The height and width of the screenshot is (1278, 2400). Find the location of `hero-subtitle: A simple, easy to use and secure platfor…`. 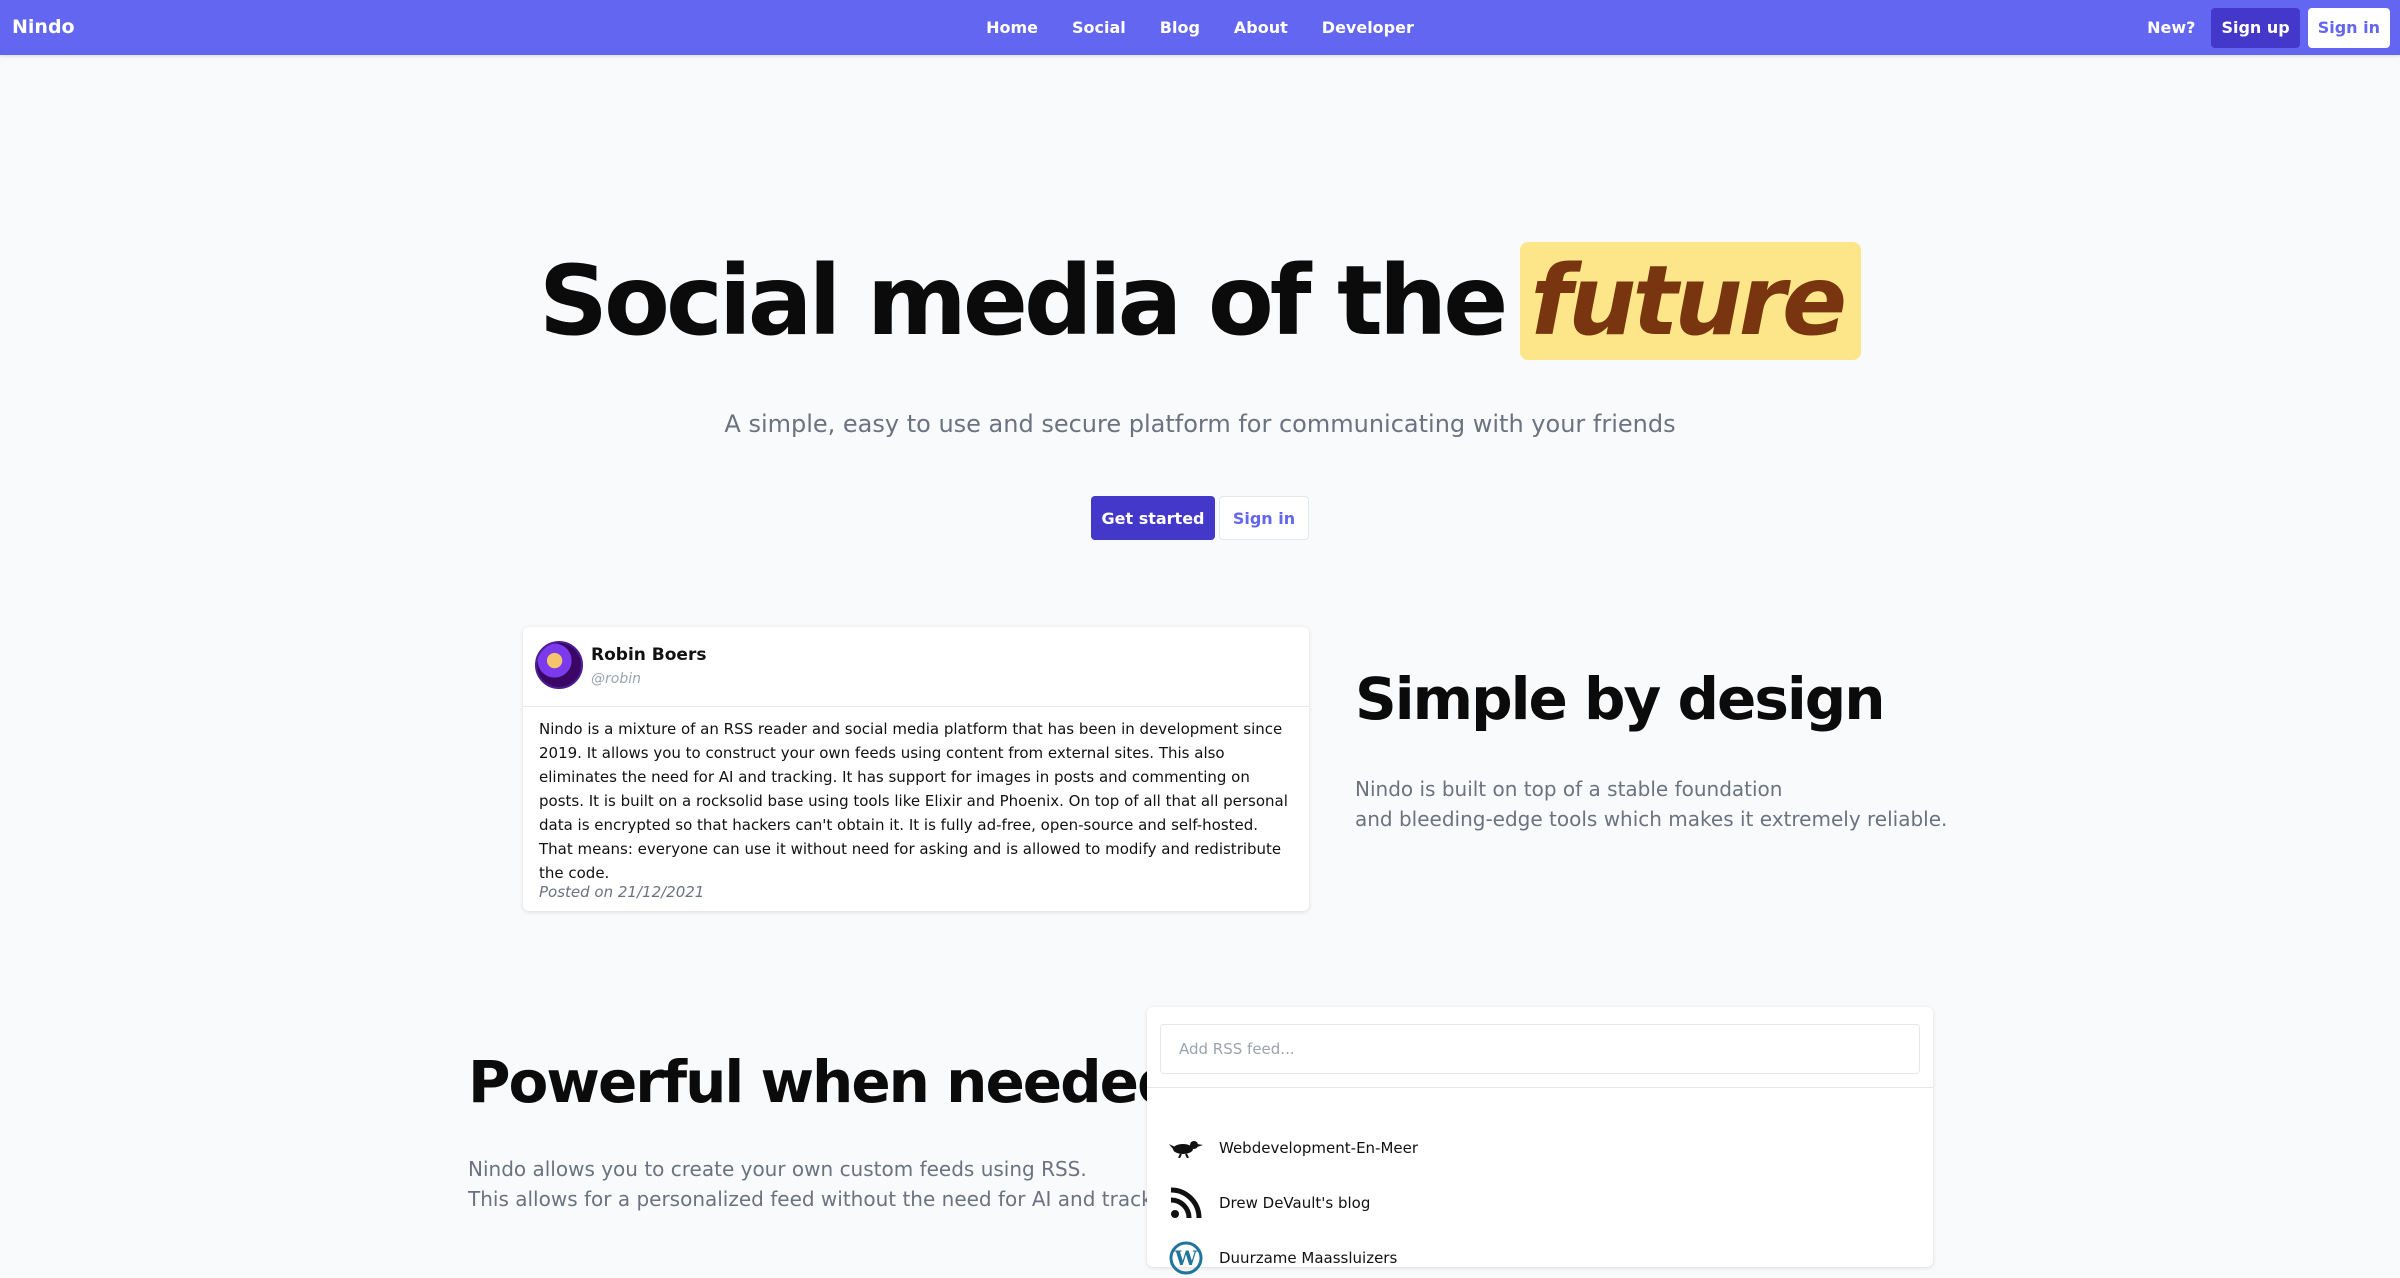

hero-subtitle: A simple, easy to use and secure platfor… is located at coordinates (1200, 424).